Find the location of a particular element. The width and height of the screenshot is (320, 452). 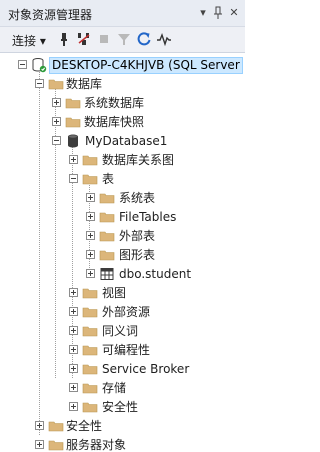

server-label: DESKTOP-C4KHJVB (SQL Server is located at coordinates (146, 65).